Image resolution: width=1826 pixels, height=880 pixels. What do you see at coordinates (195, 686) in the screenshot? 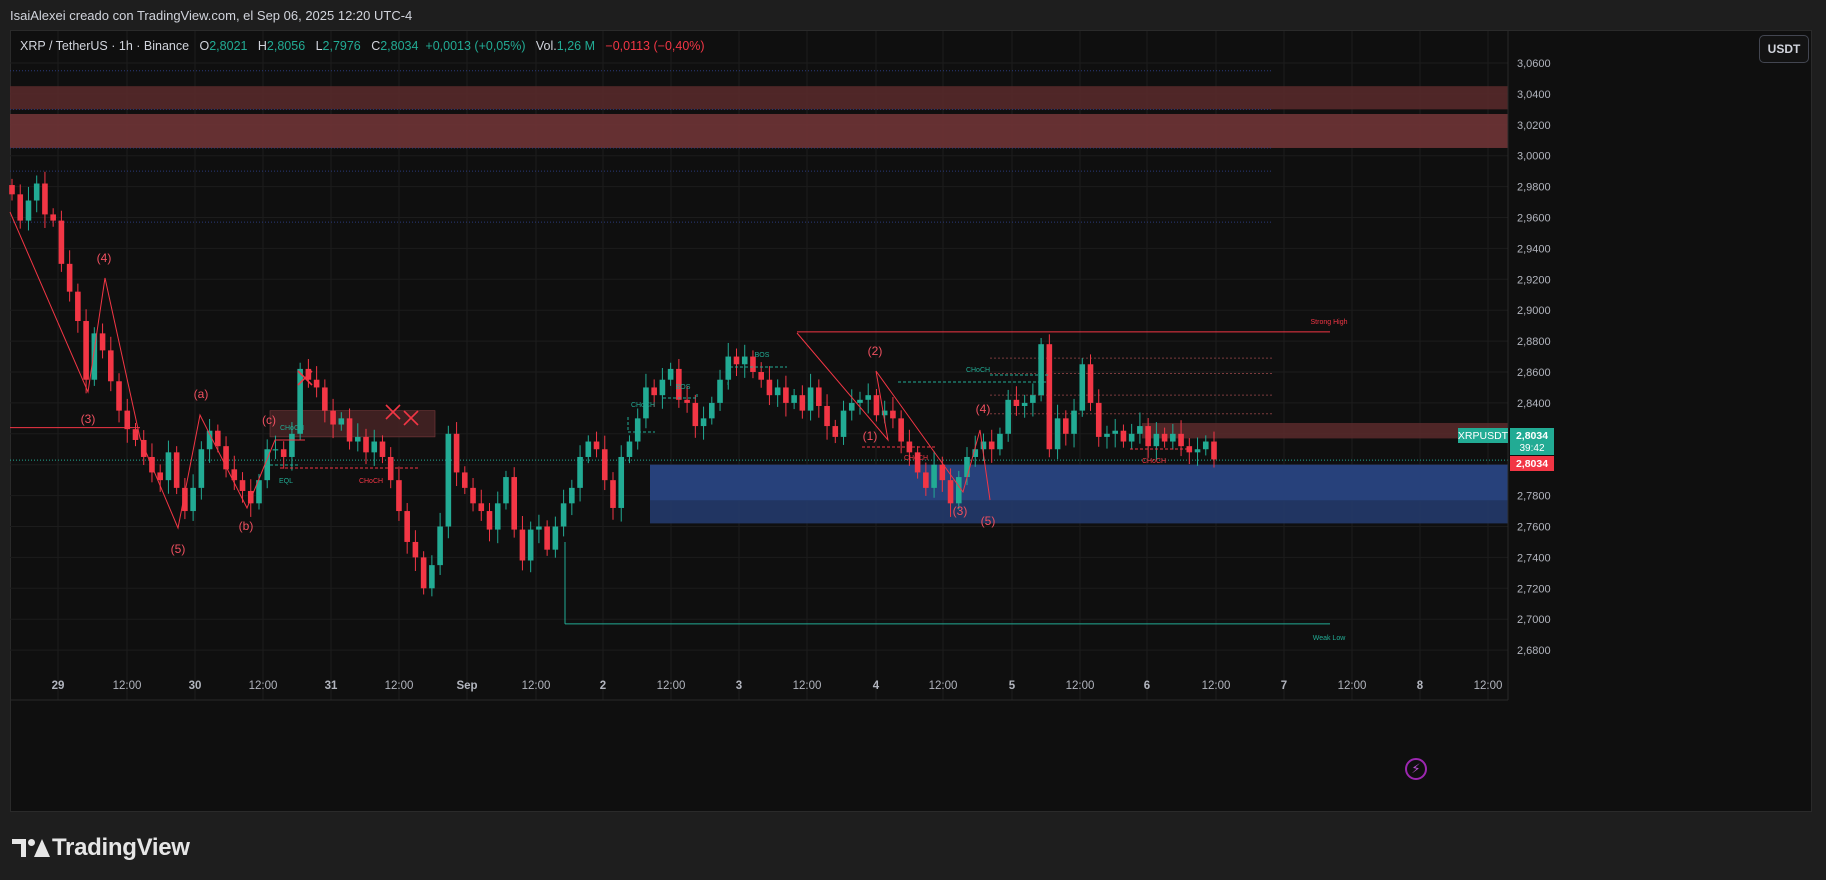
I see `time-axis-tick: 30` at bounding box center [195, 686].